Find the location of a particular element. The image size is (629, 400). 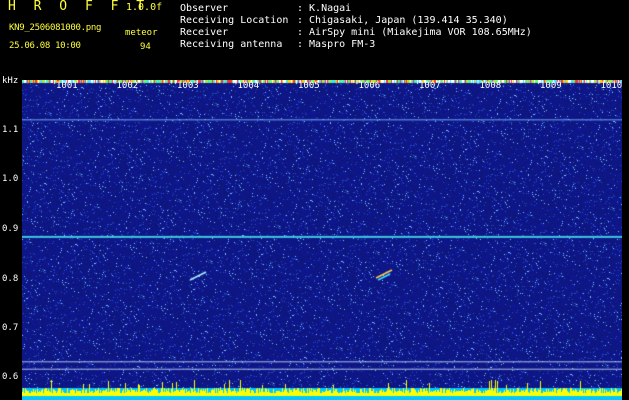

antenna-value: : Maspro FM-3 is located at coordinates (336, 44).